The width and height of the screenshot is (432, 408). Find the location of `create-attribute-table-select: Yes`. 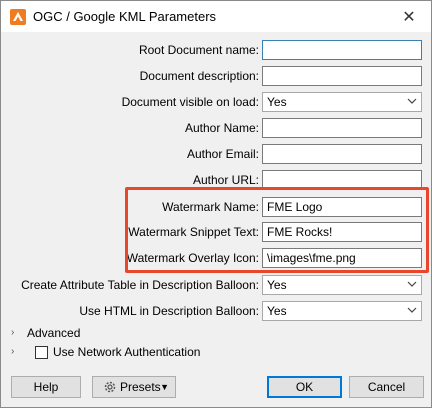

create-attribute-table-select: Yes is located at coordinates (342, 285).